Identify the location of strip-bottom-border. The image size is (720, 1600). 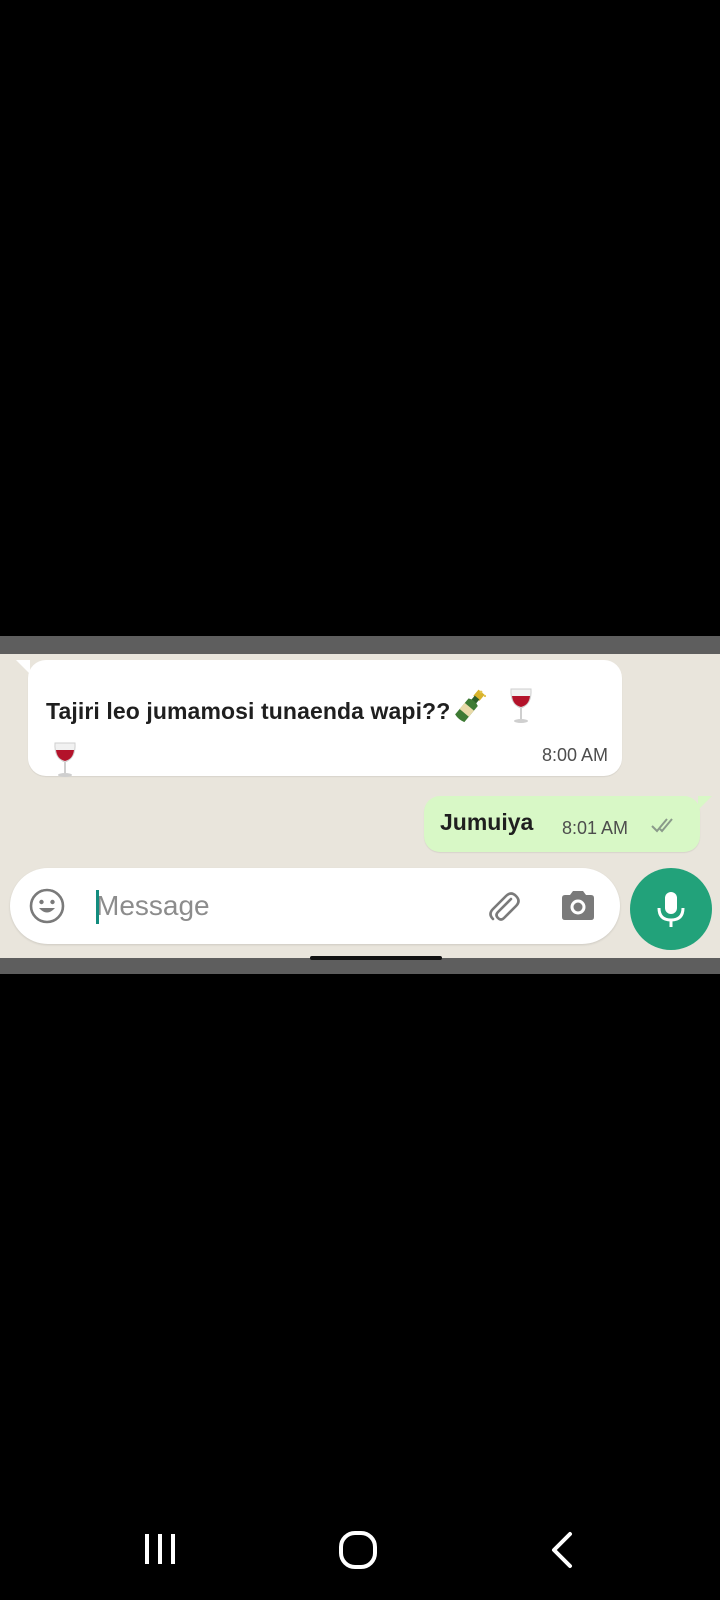
(360, 965).